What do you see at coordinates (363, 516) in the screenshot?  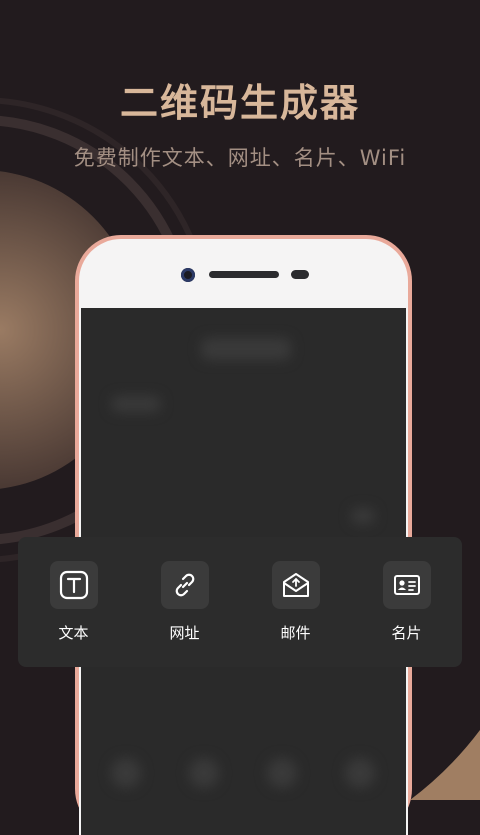 I see `blurred-icon` at bounding box center [363, 516].